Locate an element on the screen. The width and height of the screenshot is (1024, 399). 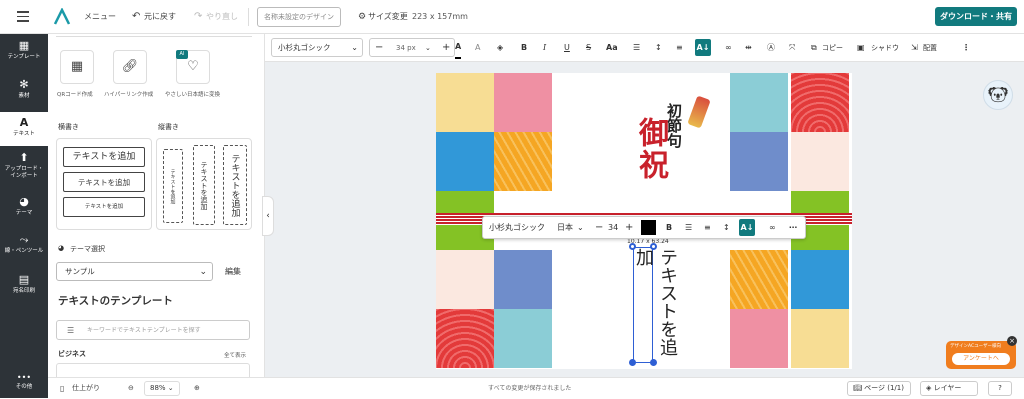
floating-line-height-icon: ↕ is located at coordinates (726, 227).